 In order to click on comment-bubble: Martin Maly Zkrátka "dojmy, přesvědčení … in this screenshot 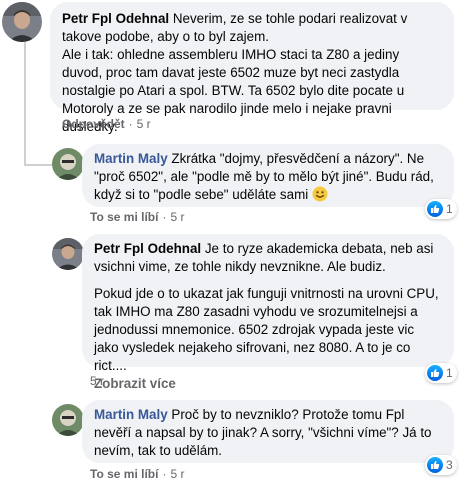, I will do `click(268, 175)`.